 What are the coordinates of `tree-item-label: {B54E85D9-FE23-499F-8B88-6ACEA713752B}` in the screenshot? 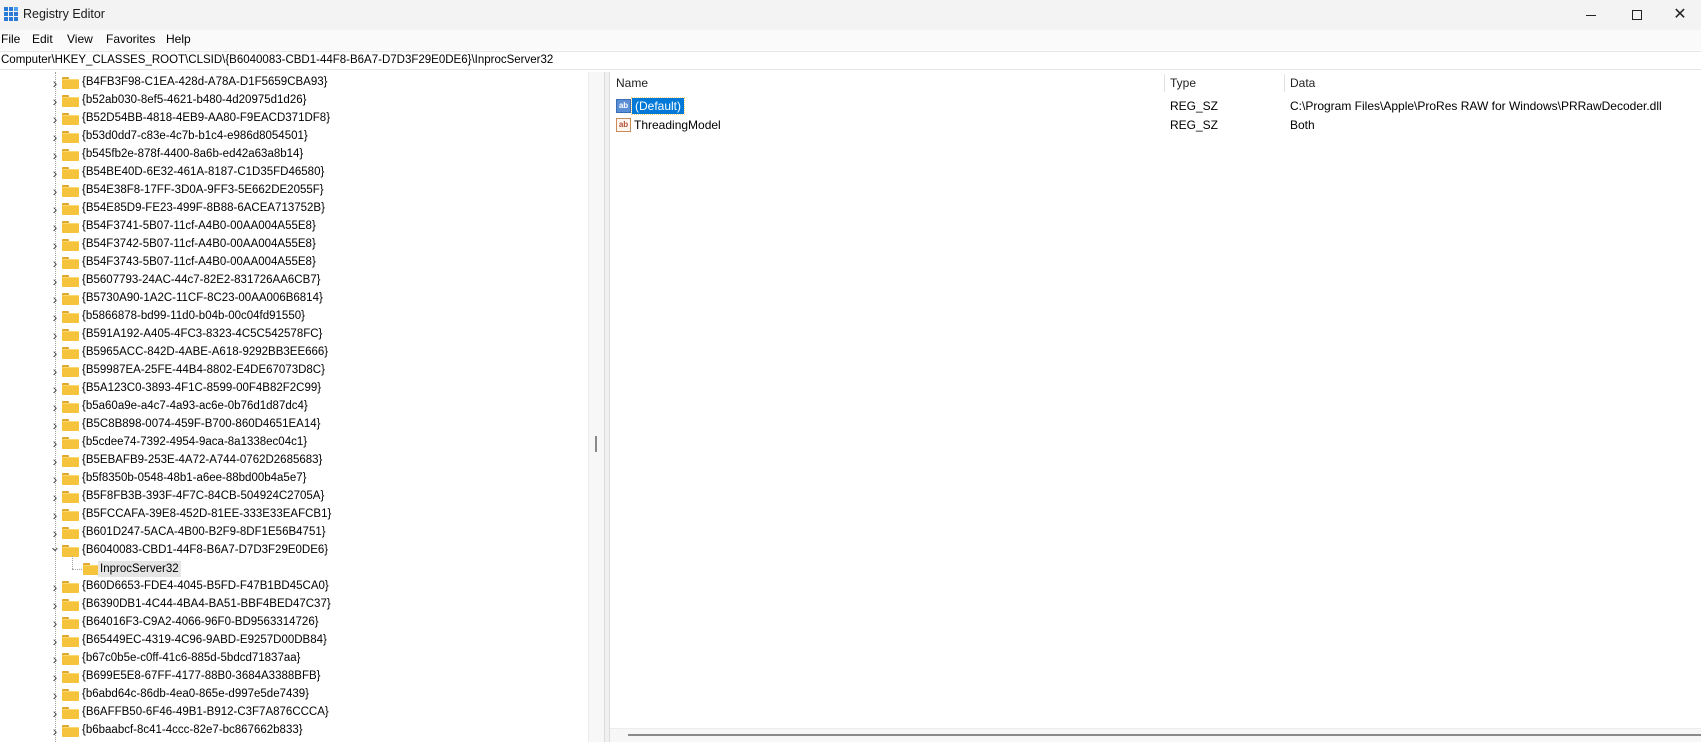 It's located at (203, 208).